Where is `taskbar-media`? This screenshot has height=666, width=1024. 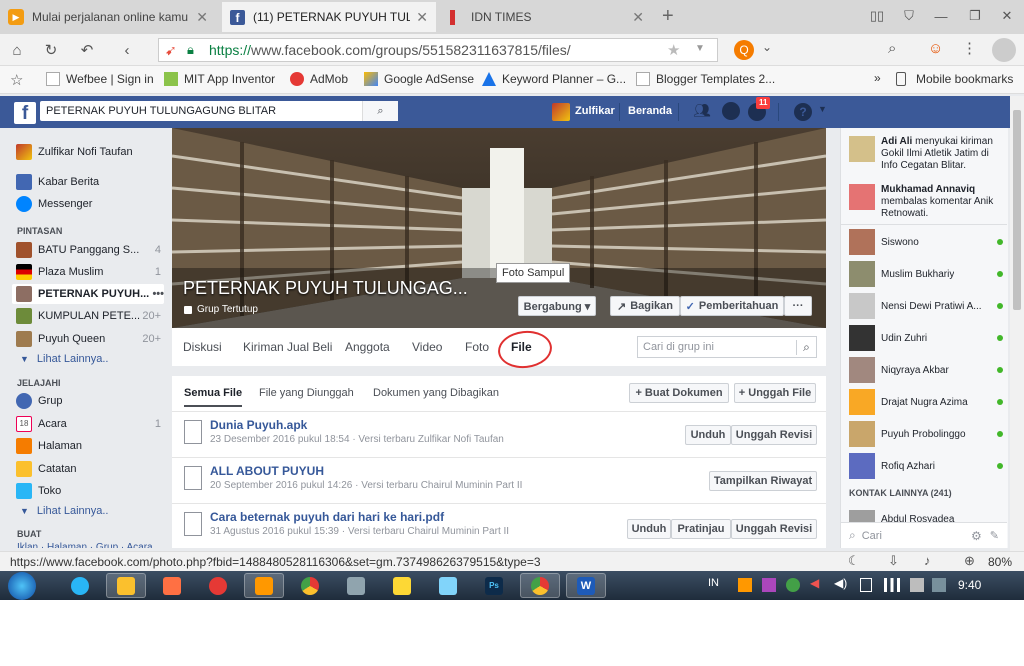 taskbar-media is located at coordinates (172, 585).